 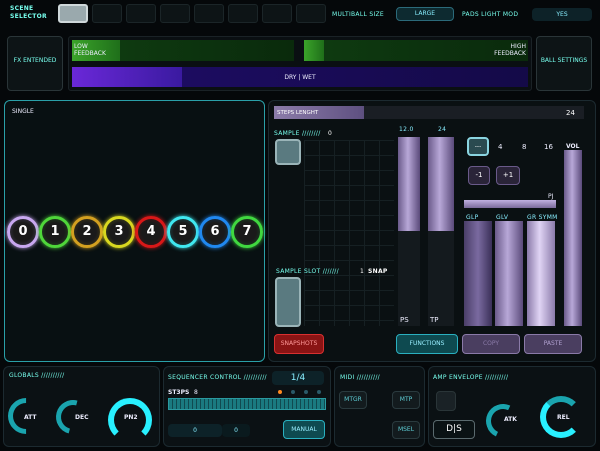 I want to click on vol-label: VOL, so click(x=573, y=146).